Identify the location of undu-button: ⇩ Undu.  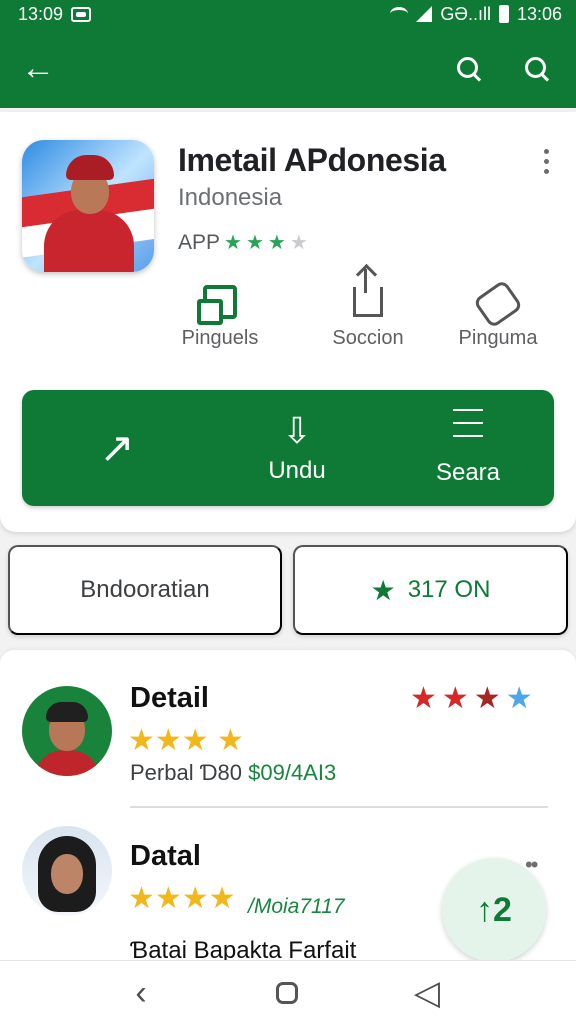
(297, 448).